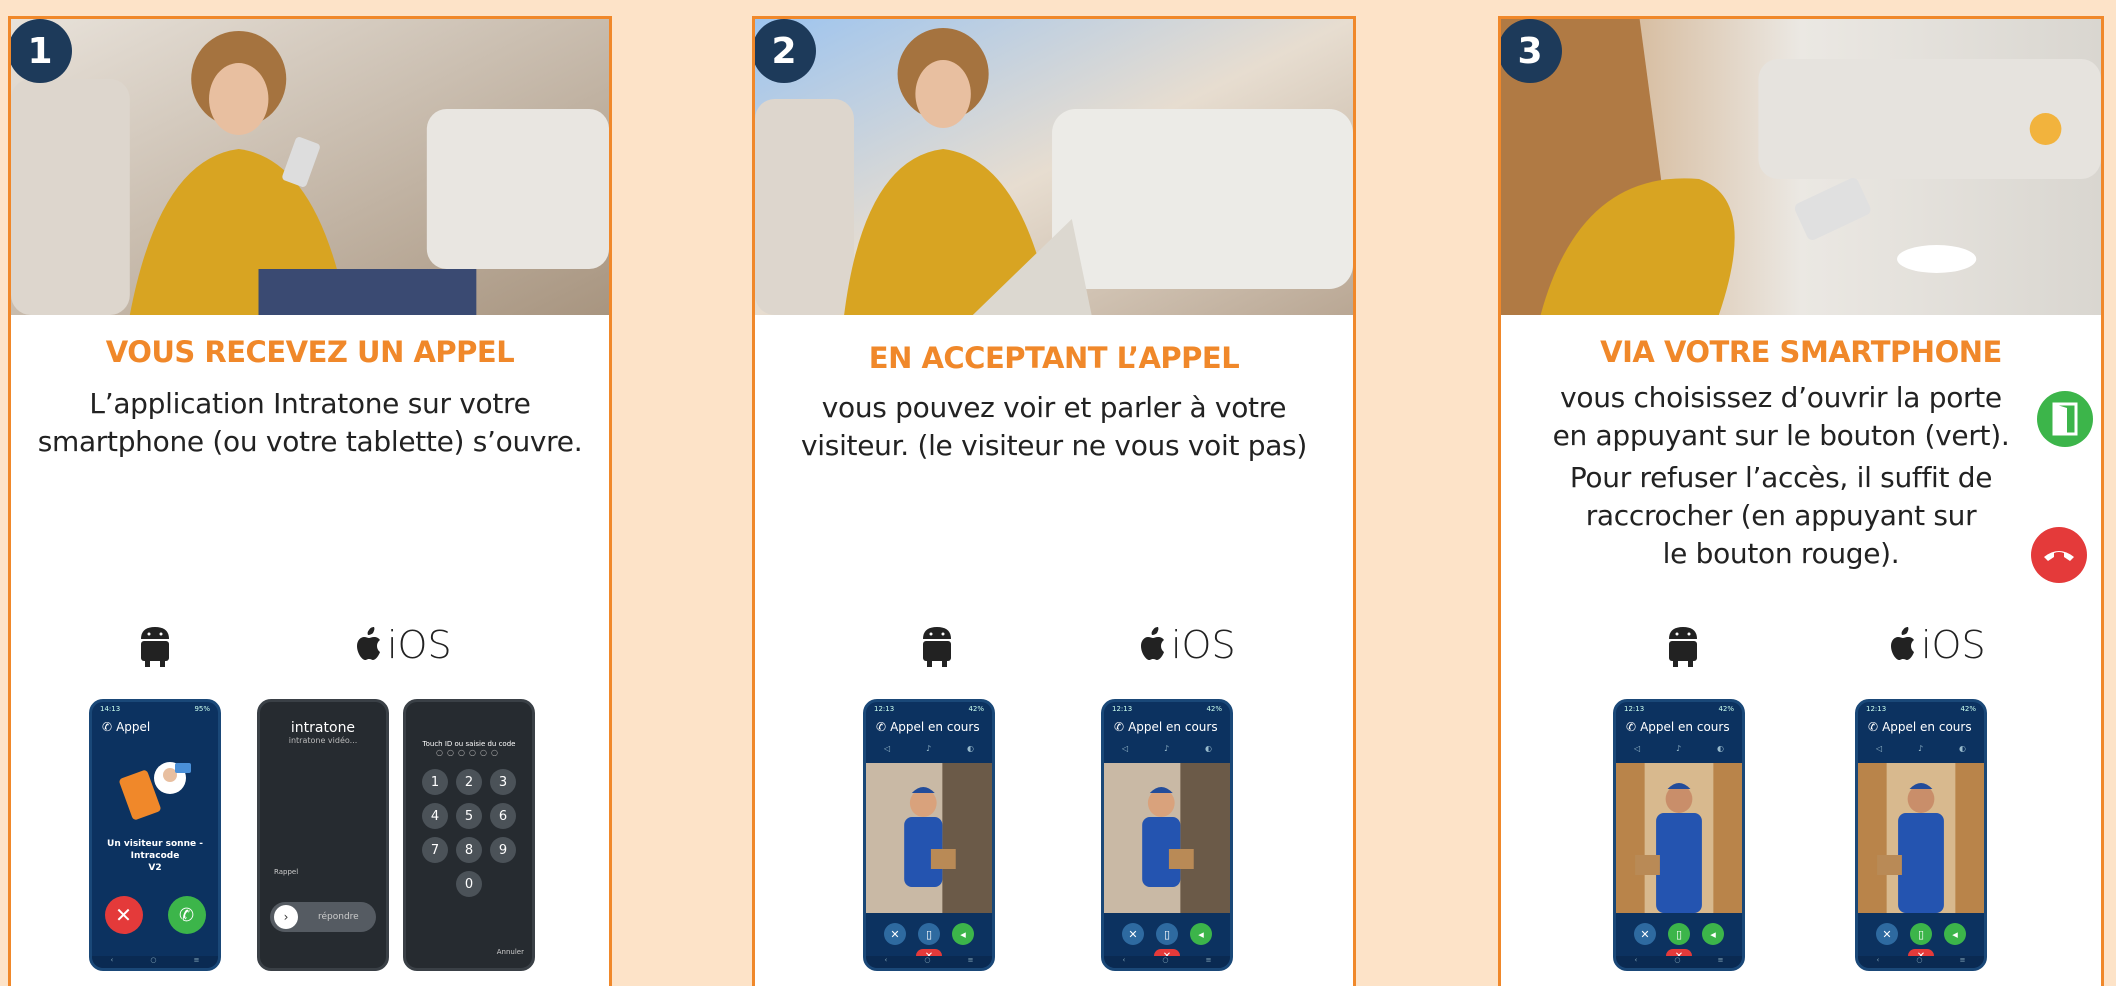  I want to click on accept-button: ✆, so click(186, 915).